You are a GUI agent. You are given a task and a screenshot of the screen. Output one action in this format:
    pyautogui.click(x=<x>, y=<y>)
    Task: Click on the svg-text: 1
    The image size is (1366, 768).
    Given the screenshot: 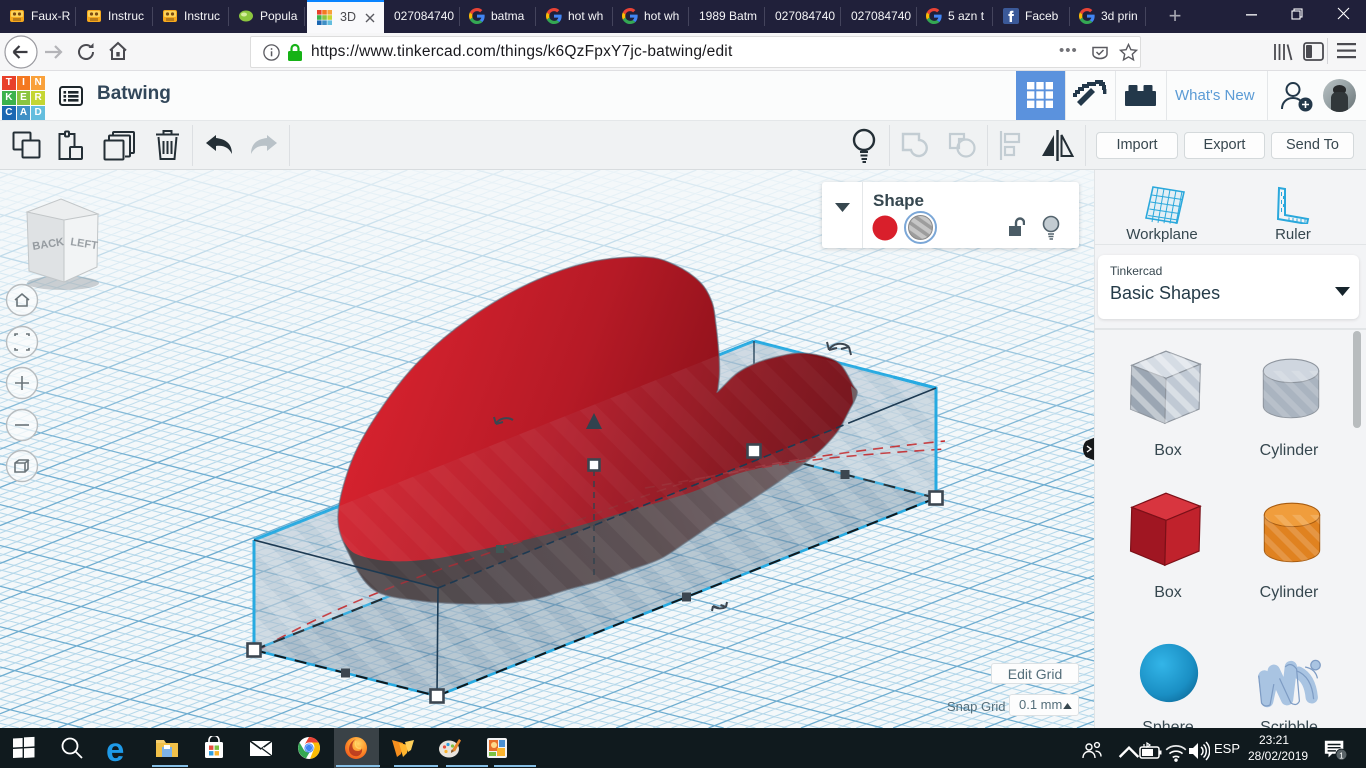 What is the action you would take?
    pyautogui.click(x=1341, y=755)
    